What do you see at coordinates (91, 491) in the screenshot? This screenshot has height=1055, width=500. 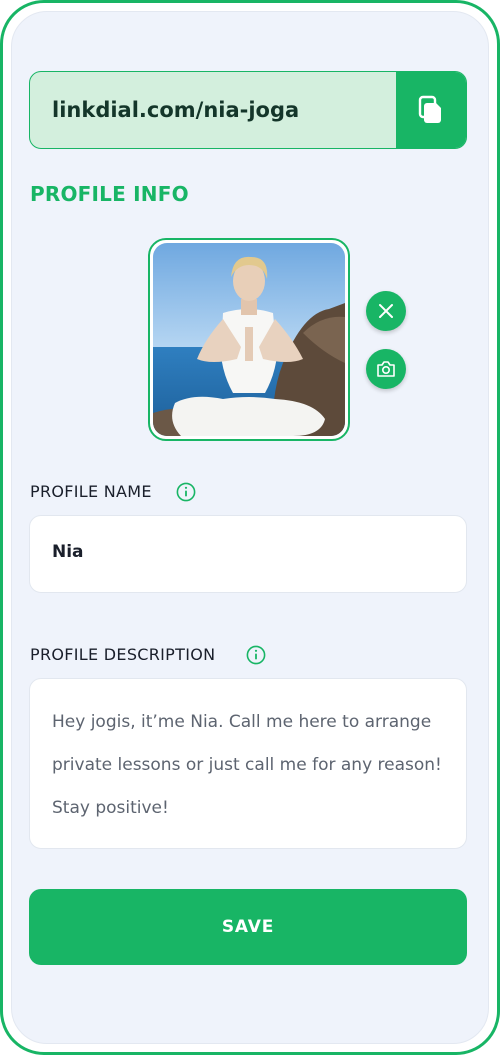 I see `profile-name-label: PROFILE NAME` at bounding box center [91, 491].